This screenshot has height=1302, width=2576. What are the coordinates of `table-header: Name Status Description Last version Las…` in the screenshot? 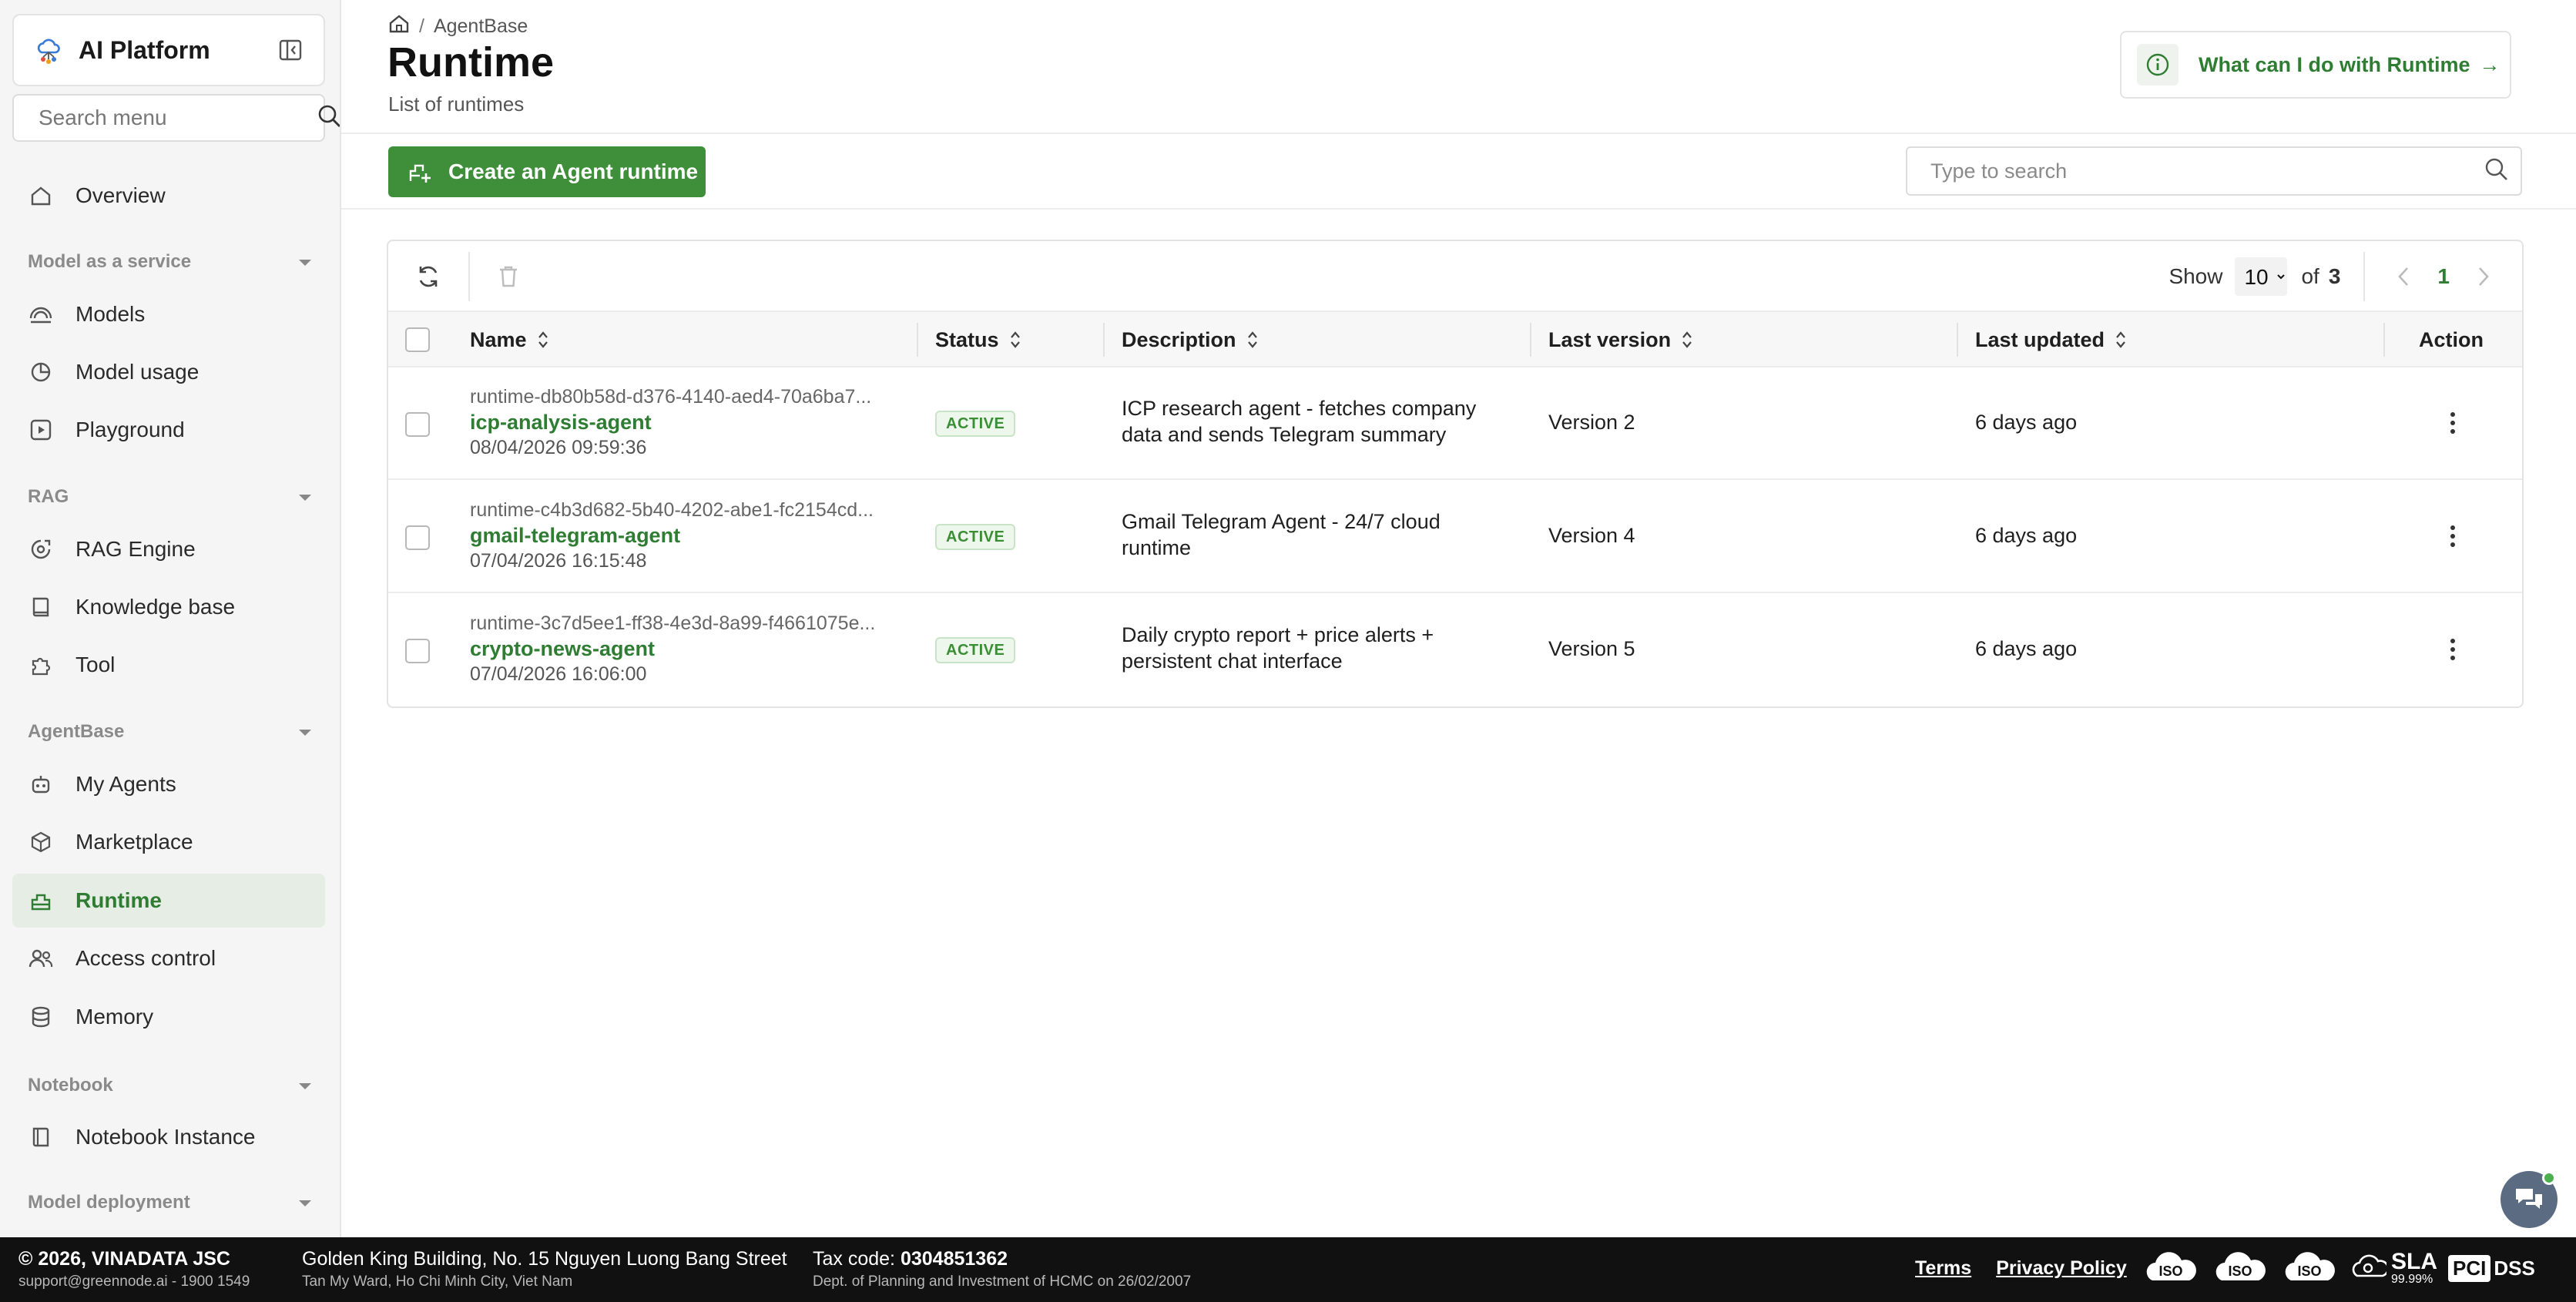 It's located at (1455, 339).